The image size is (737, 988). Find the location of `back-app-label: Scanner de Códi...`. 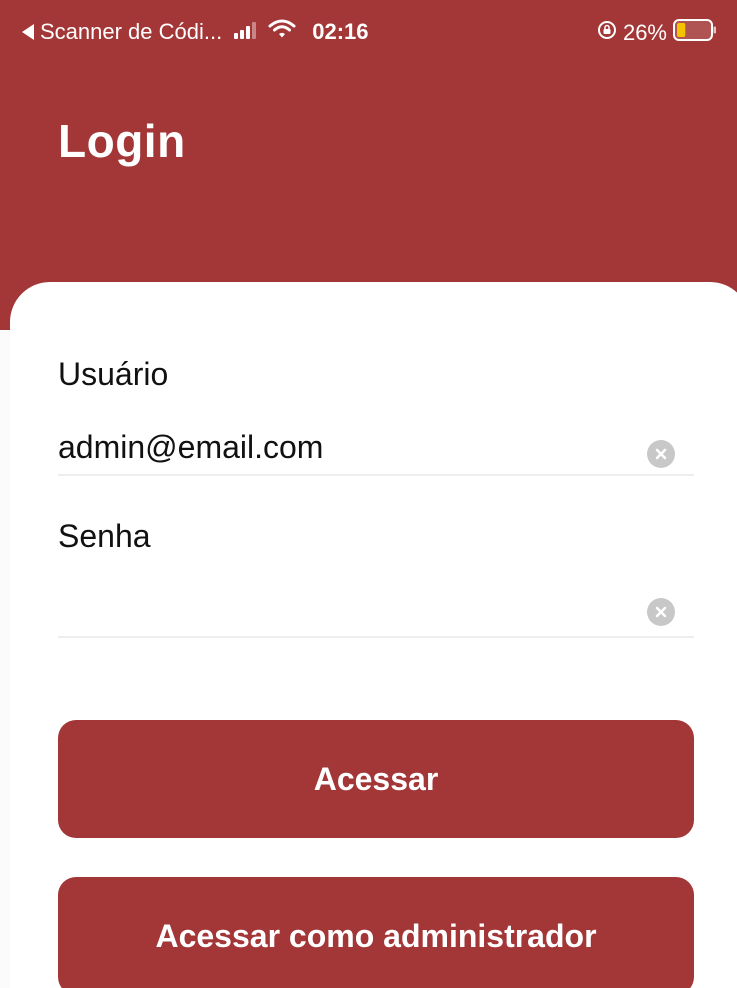

back-app-label: Scanner de Códi... is located at coordinates (131, 31).